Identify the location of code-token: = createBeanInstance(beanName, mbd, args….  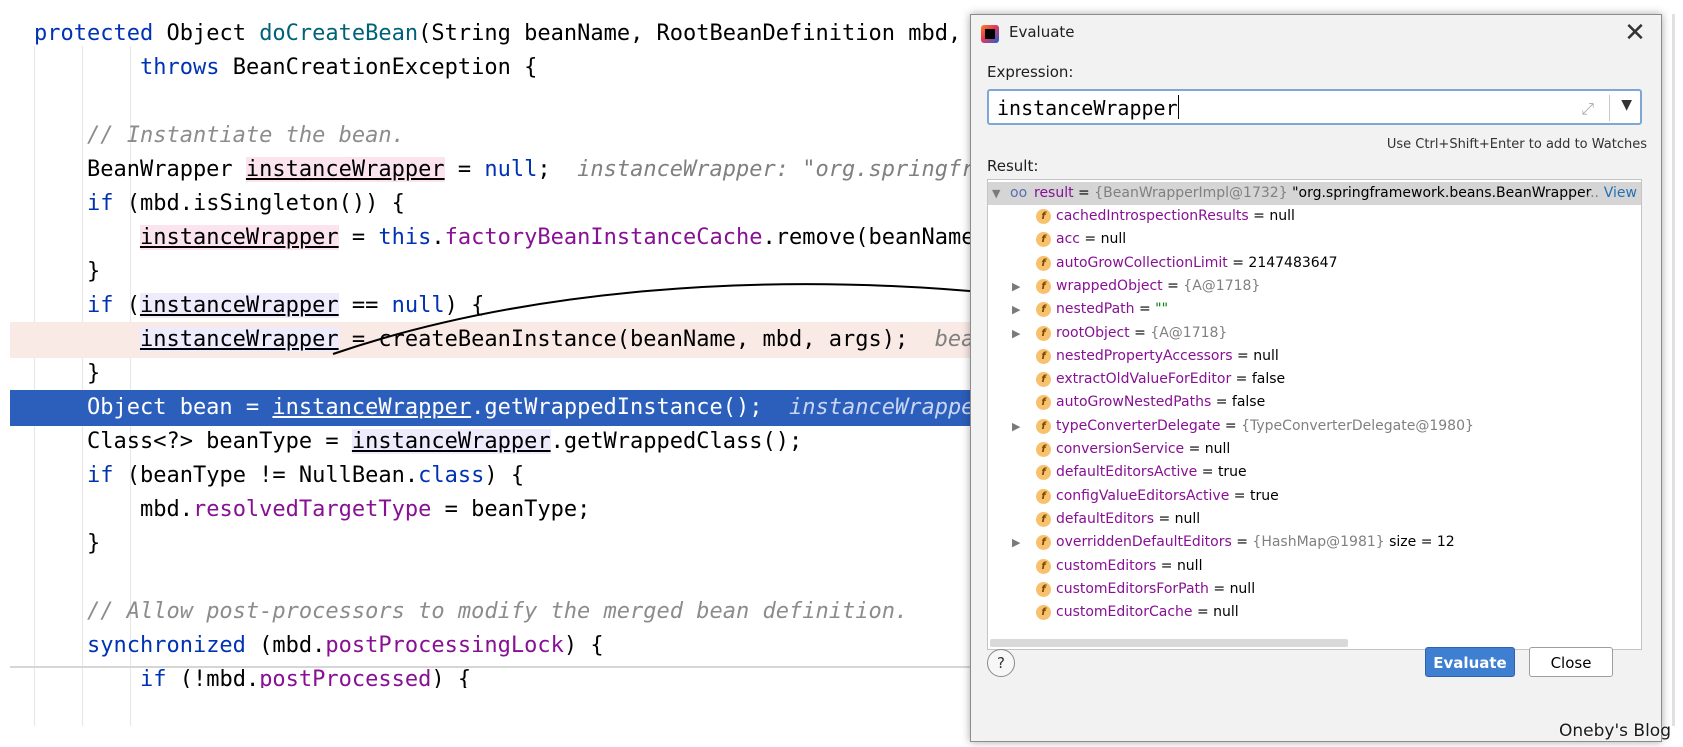
(636, 339).